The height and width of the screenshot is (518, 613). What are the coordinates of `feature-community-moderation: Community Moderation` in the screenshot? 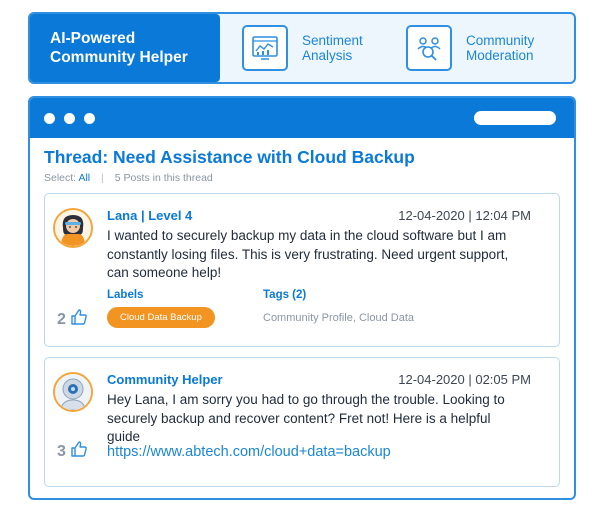 It's located at (482, 48).